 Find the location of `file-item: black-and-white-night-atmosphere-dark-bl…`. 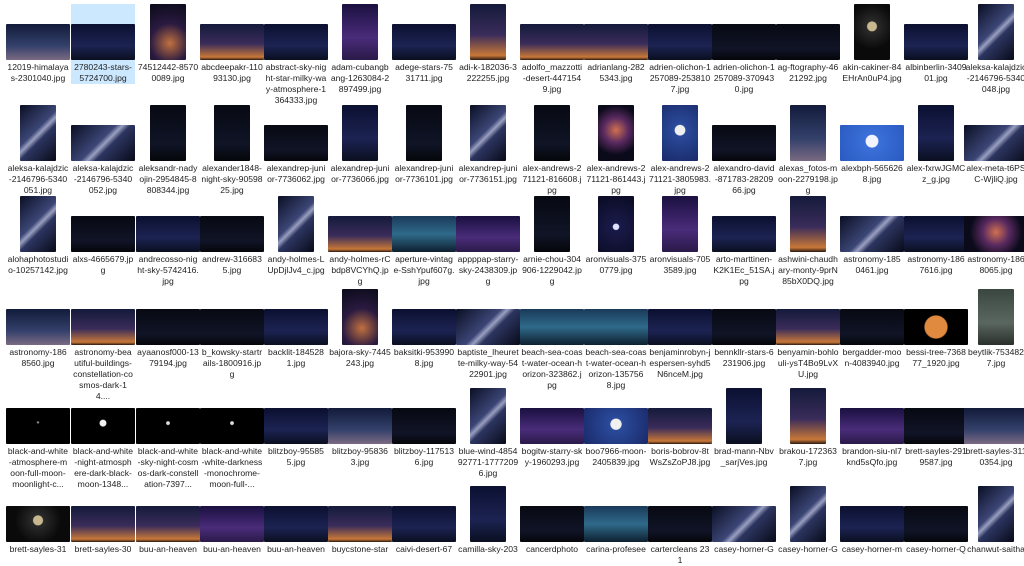

file-item: black-and-white-night-atmosphere-dark-bl… is located at coordinates (103, 439).